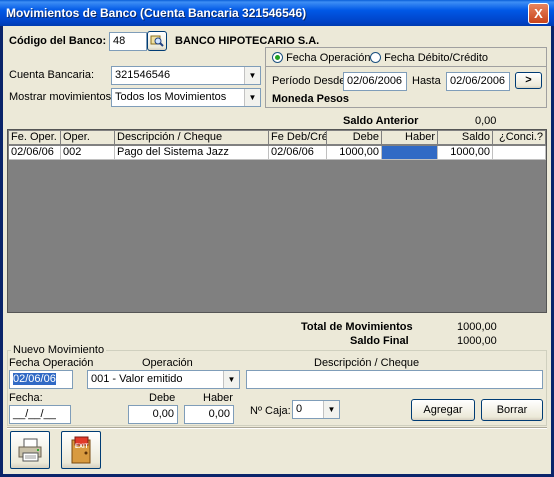  I want to click on nuevo-movimiento-label: Nuevo Movimiento, so click(59, 350).